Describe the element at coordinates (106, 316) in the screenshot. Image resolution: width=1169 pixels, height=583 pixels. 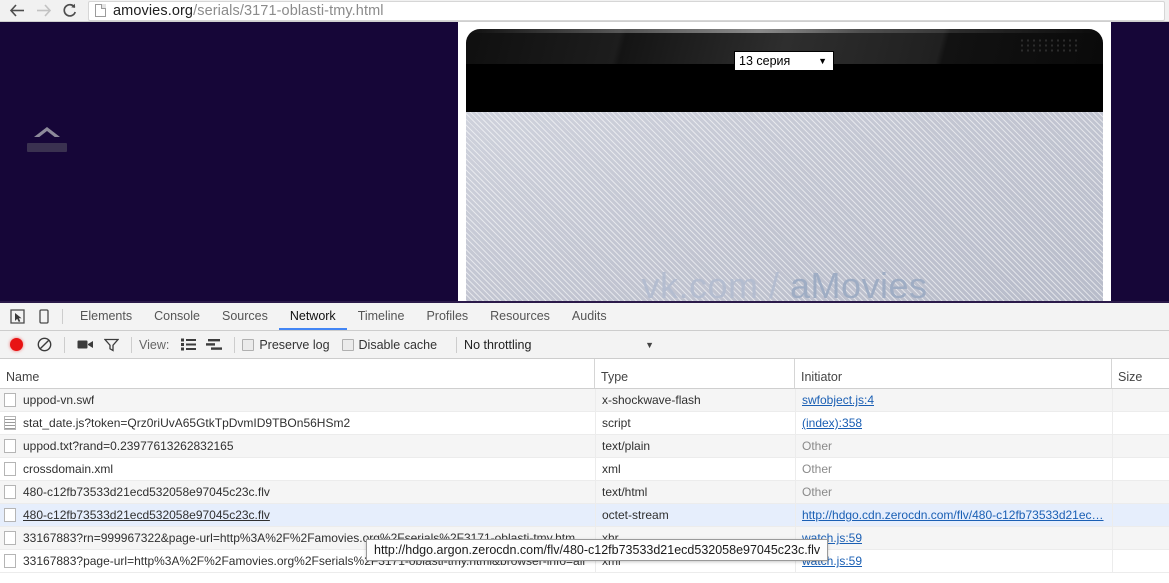
I see `tab-elements: Elements` at that location.